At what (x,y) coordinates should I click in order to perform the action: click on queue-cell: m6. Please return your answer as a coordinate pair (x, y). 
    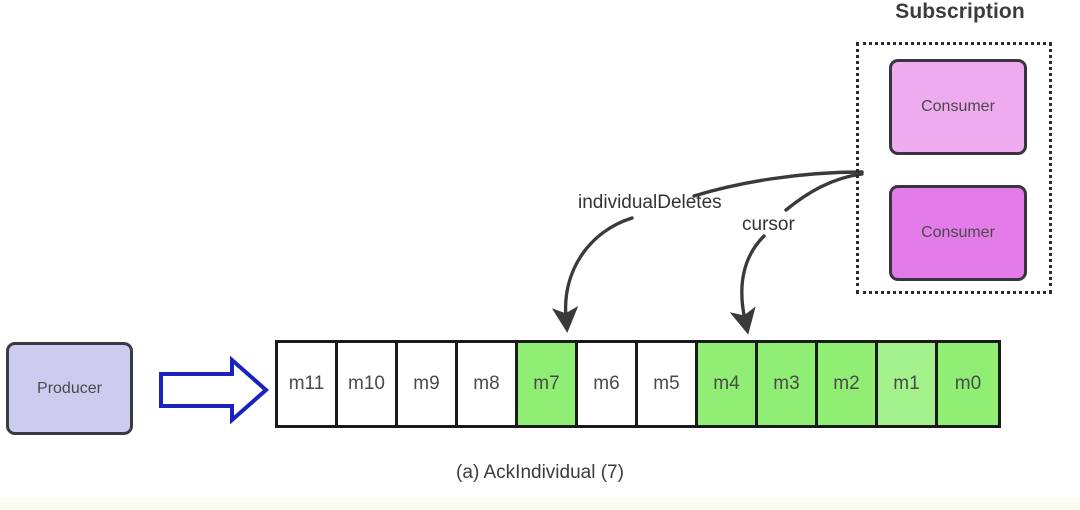
    Looking at the image, I should click on (608, 384).